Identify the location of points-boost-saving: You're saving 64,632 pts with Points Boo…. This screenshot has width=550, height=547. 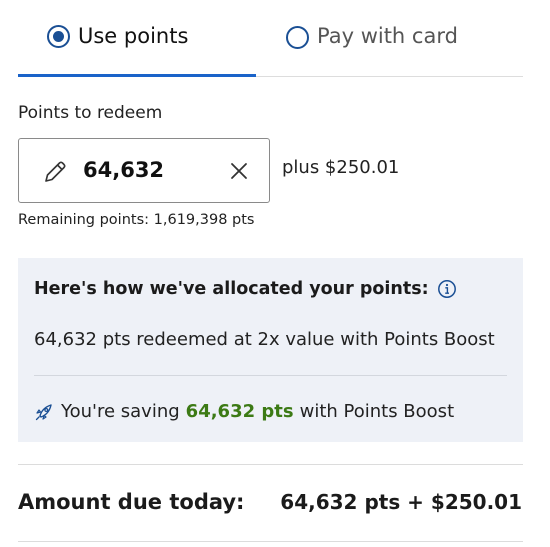
(244, 411).